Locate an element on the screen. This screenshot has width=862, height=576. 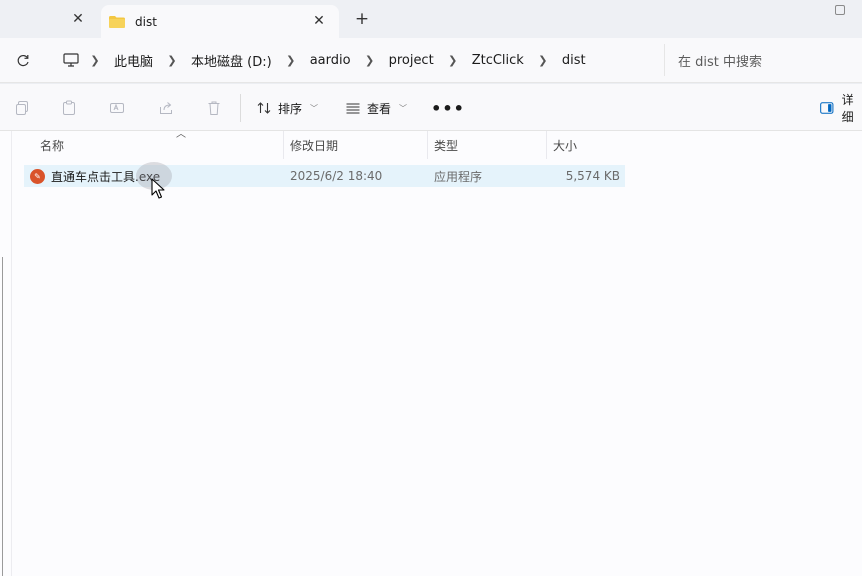
details-label: 详细 is located at coordinates (847, 108).